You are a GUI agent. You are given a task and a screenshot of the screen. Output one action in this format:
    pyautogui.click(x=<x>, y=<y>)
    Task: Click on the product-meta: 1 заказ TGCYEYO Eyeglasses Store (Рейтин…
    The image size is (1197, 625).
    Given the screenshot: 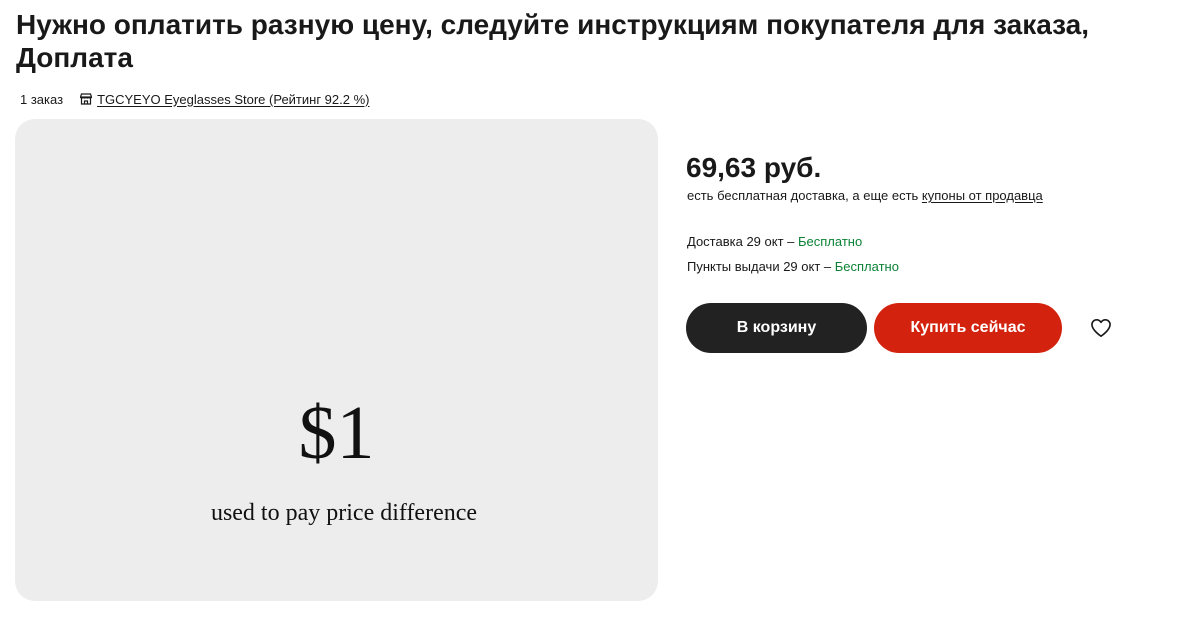 What is the action you would take?
    pyautogui.click(x=195, y=99)
    